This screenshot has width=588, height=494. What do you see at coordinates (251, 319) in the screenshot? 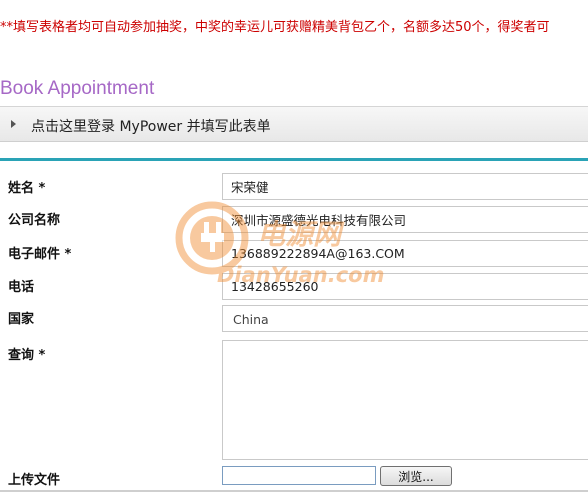
I see `country-select-value: China` at bounding box center [251, 319].